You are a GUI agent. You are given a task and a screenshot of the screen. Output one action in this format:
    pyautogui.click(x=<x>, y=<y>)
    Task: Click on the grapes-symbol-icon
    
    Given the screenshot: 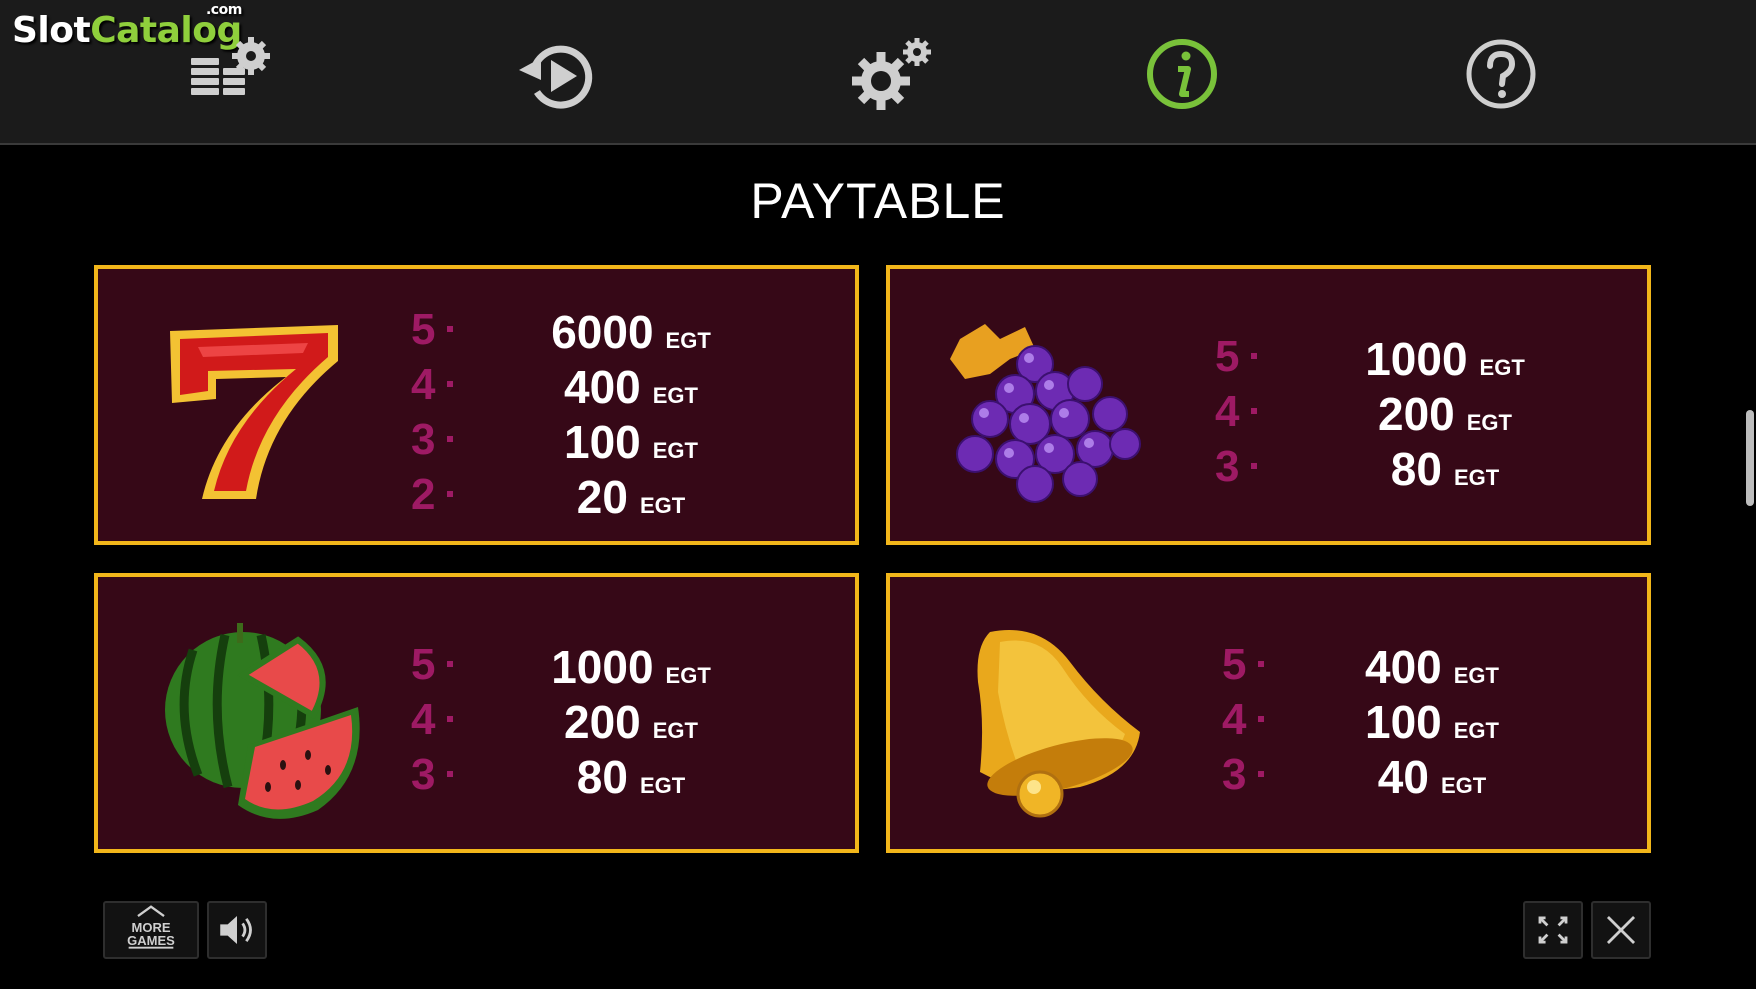 What is the action you would take?
    pyautogui.click(x=1040, y=414)
    